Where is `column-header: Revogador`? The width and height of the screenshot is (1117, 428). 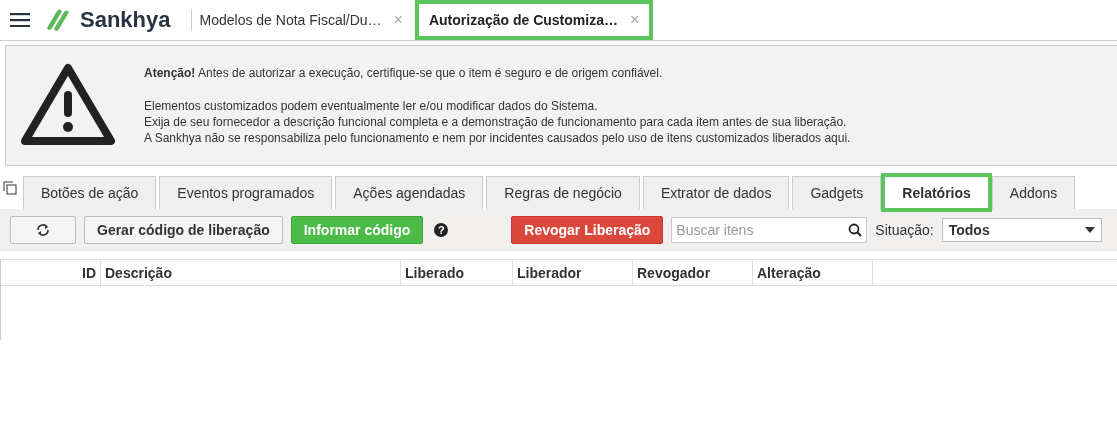
column-header: Revogador is located at coordinates (693, 272).